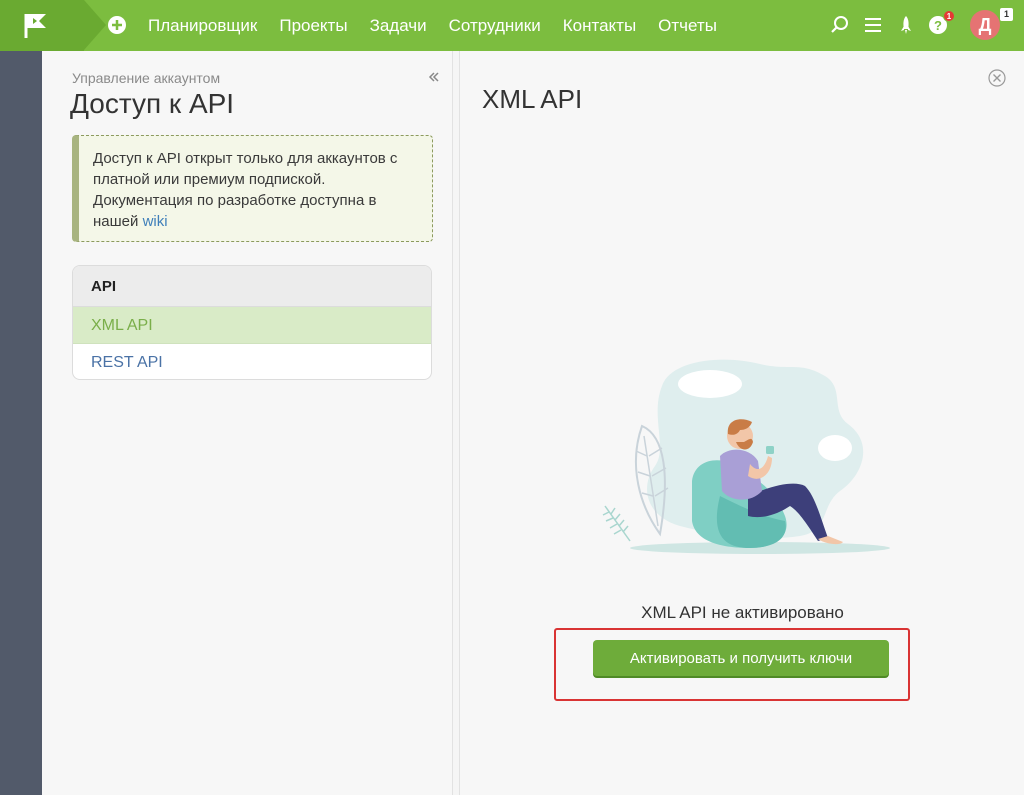  Describe the element at coordinates (202, 26) in the screenshot. I see `nav-item-planner: Планировщик` at that location.